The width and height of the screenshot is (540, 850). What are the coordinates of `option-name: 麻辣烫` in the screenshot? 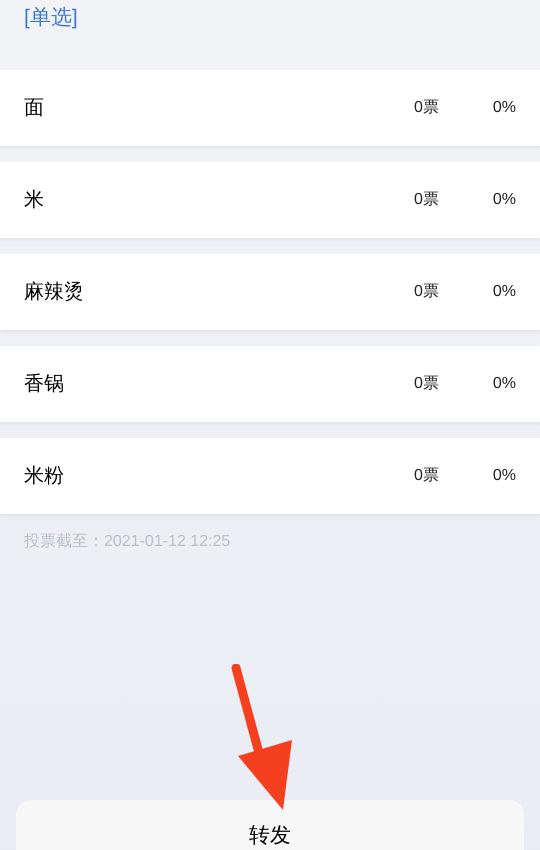 It's located at (54, 292).